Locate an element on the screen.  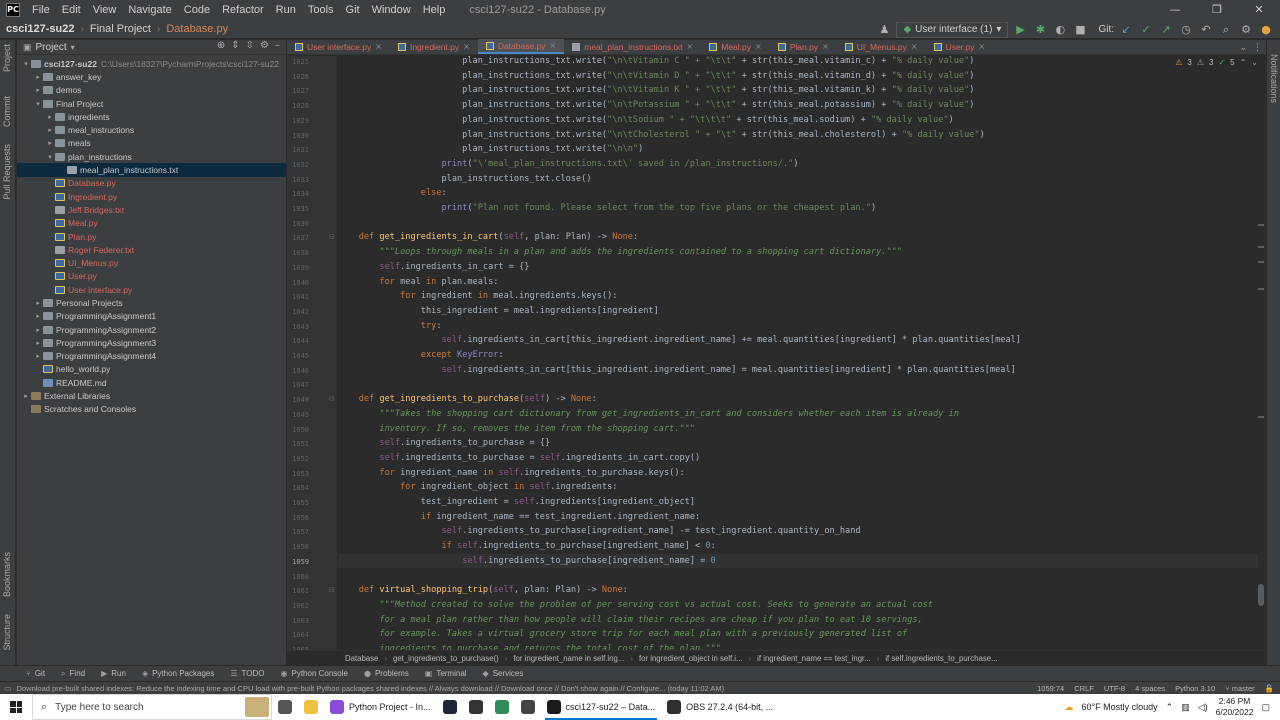
code-line: except KeyError: is located at coordinates (421, 355).